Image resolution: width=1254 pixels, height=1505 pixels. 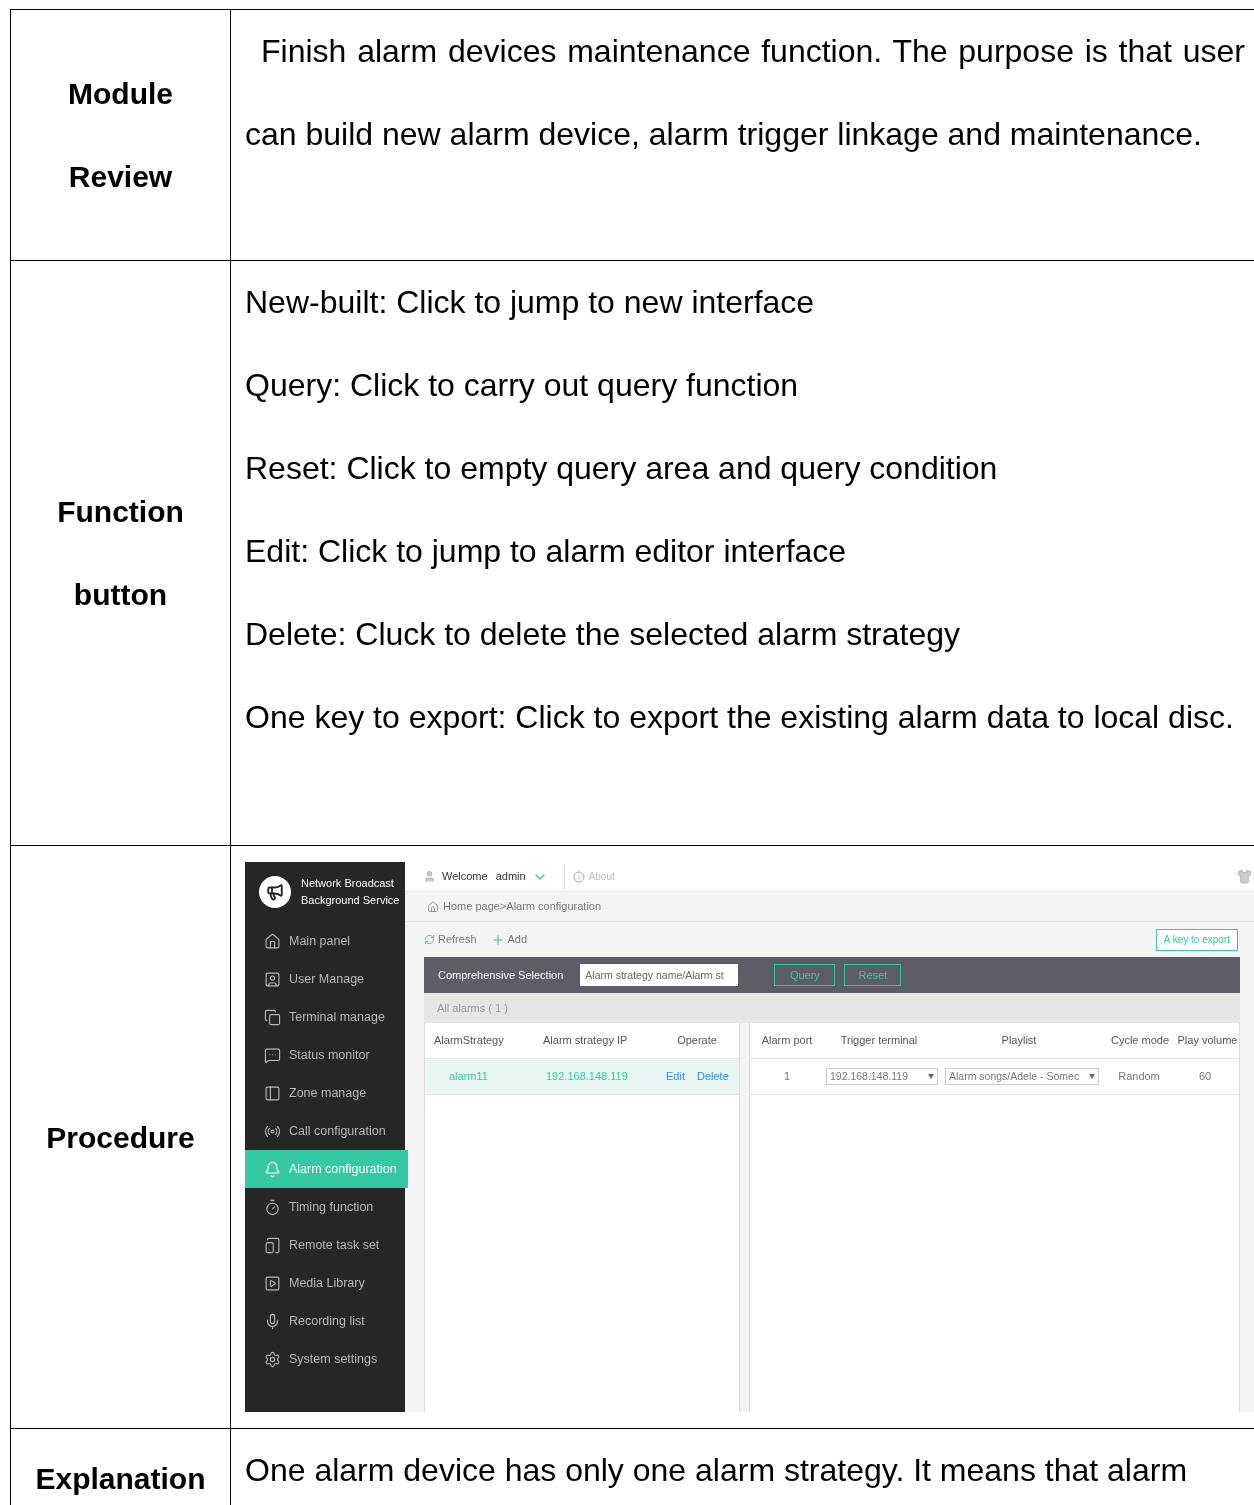 What do you see at coordinates (622, 468) in the screenshot?
I see `paragraph: Reset: Click to empty query area and query condition` at bounding box center [622, 468].